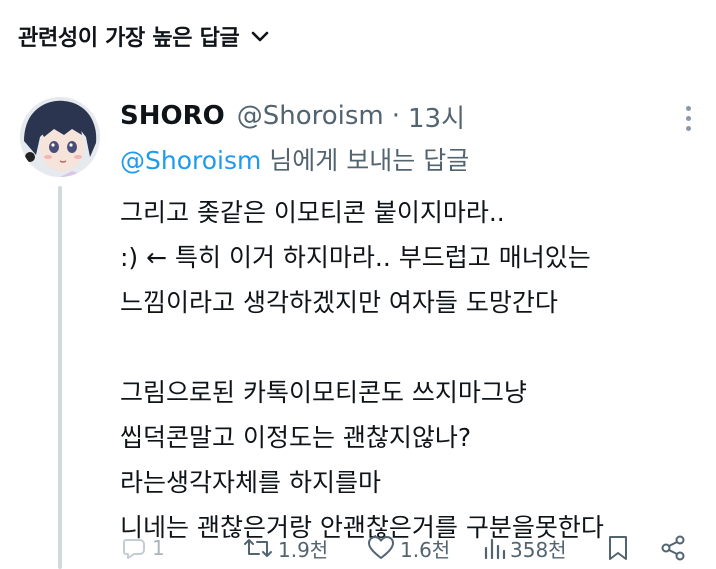 Image resolution: width=716 pixels, height=569 pixels. What do you see at coordinates (296, 437) in the screenshot?
I see `tweet-line: 씹덕콘말고 이정도는 괜찮지않나?` at bounding box center [296, 437].